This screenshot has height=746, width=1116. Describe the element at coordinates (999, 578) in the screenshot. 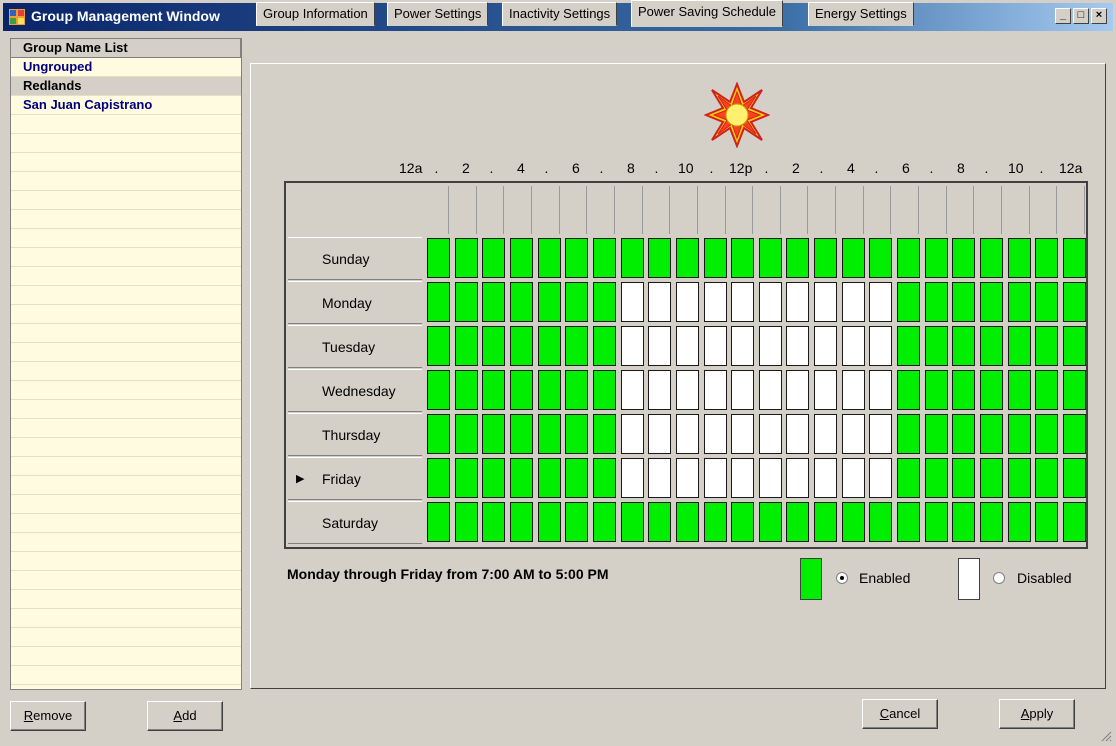

I see `disabled-radio` at that location.